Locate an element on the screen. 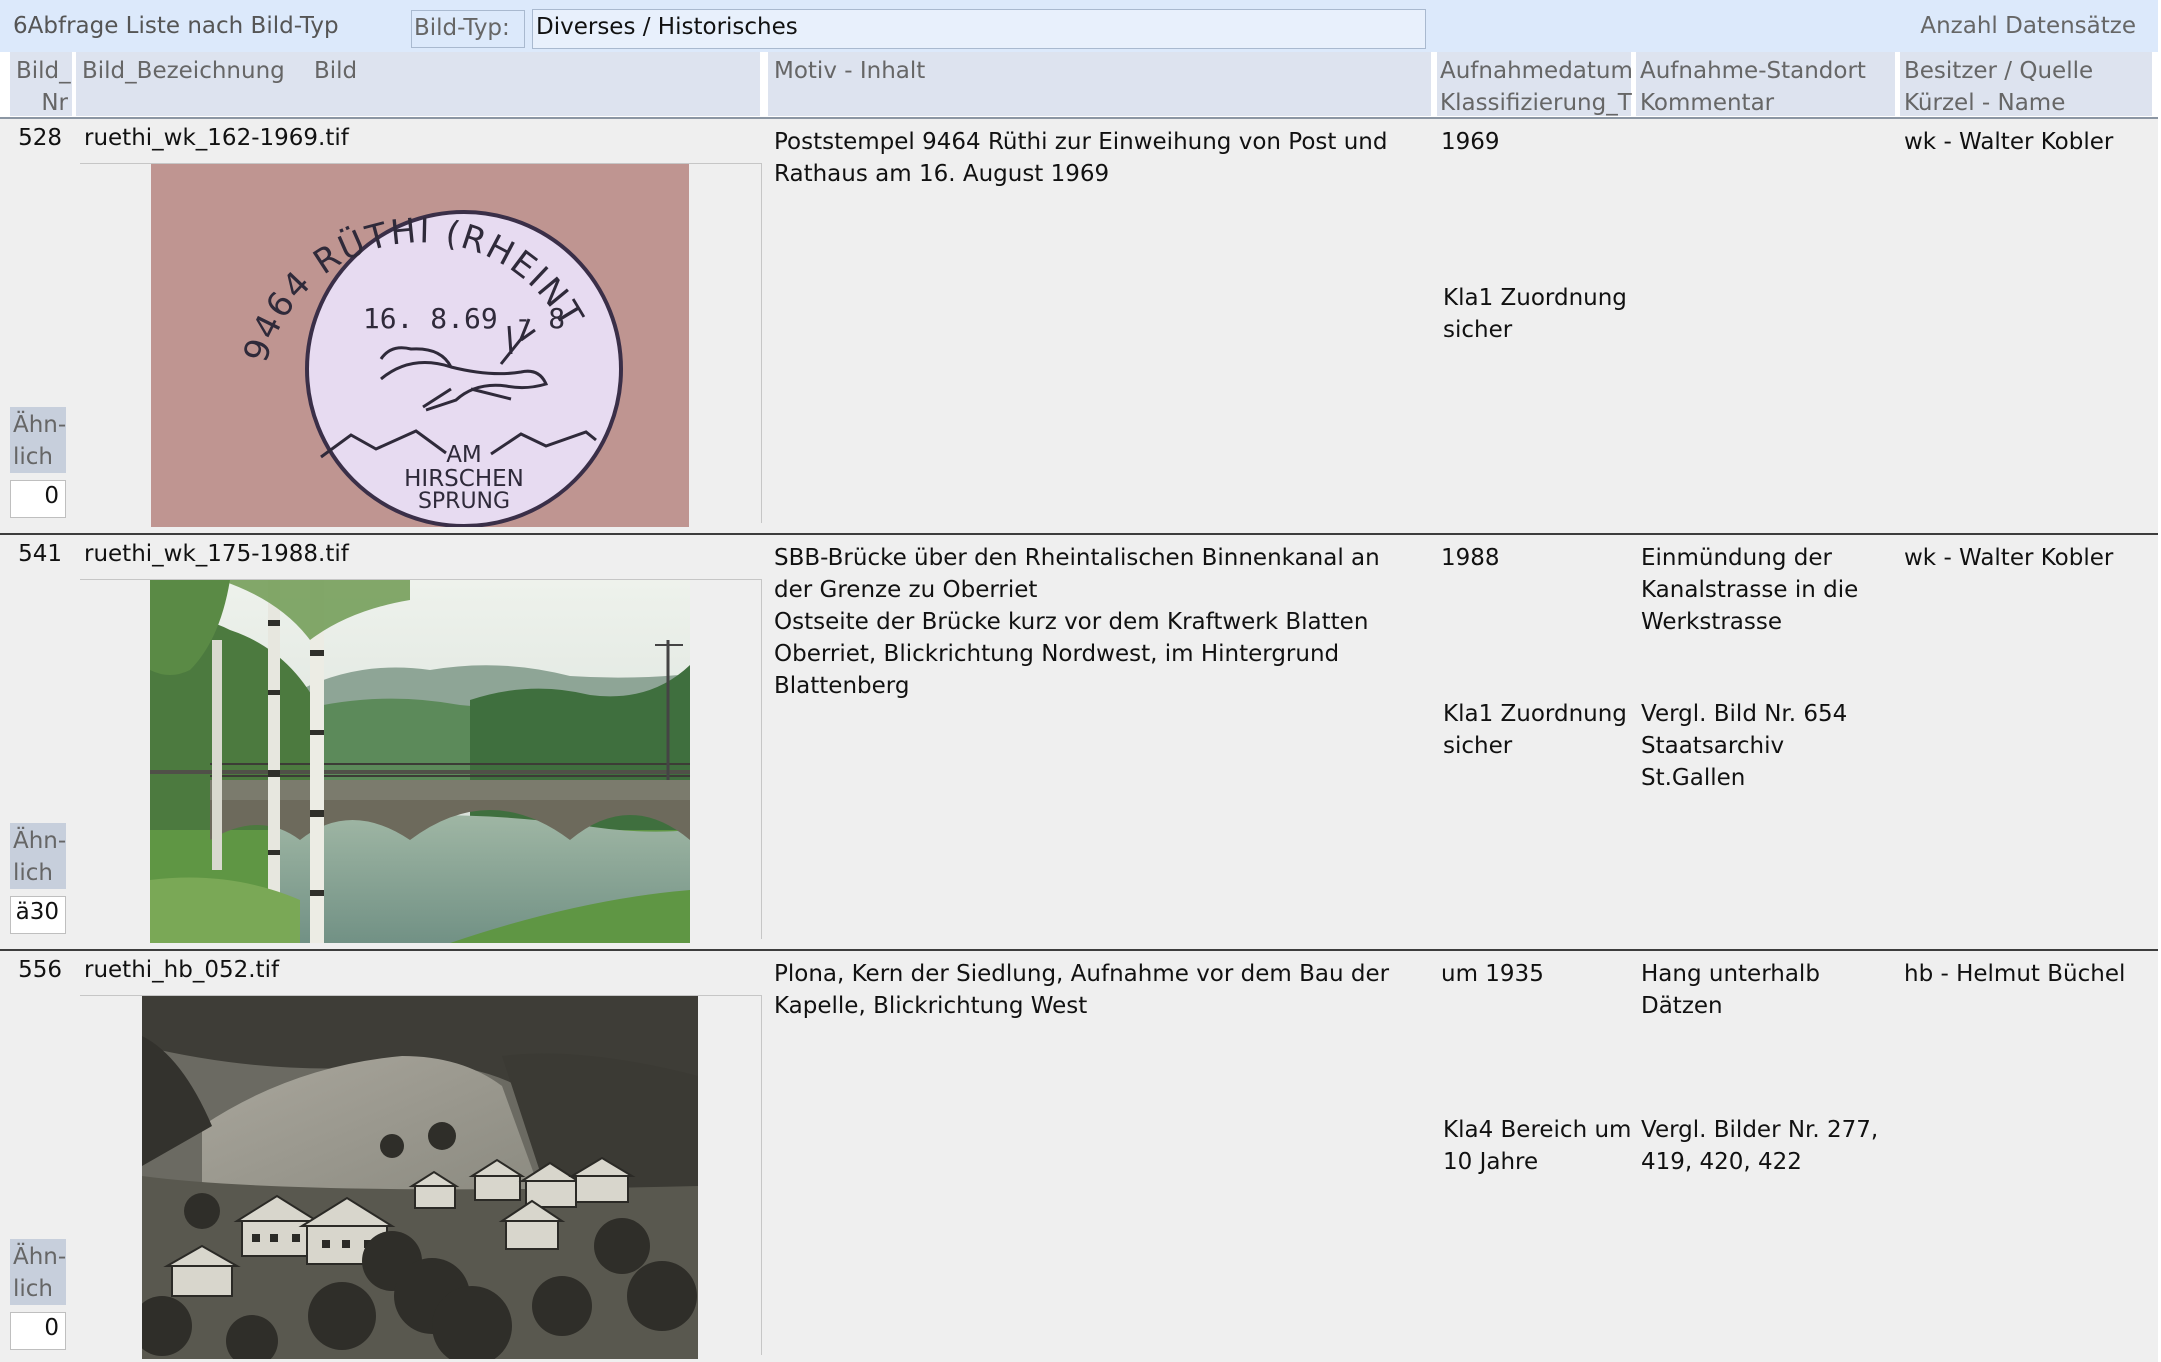 The height and width of the screenshot is (1362, 2161). record-filename: ruethi_hb_052.tif is located at coordinates (181, 970).